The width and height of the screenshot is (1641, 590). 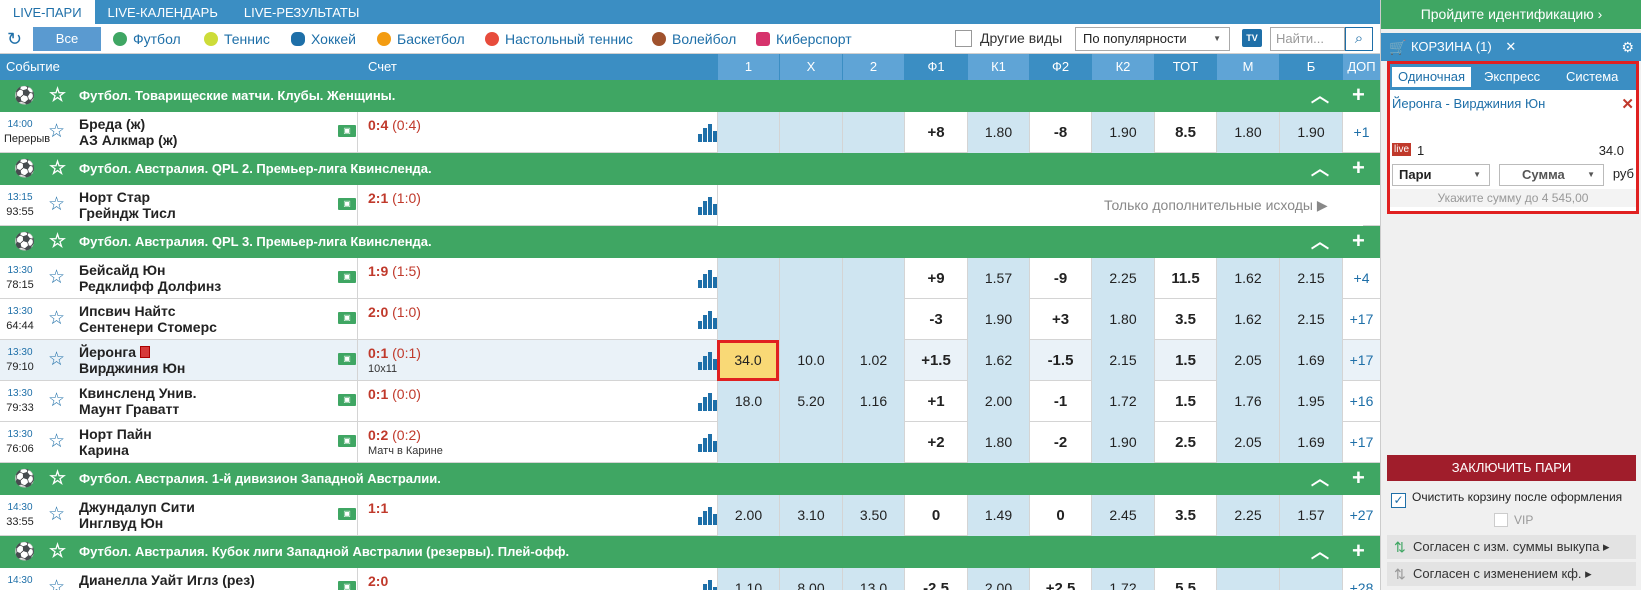 What do you see at coordinates (935, 278) in the screenshot?
I see `odd-cell: +9` at bounding box center [935, 278].